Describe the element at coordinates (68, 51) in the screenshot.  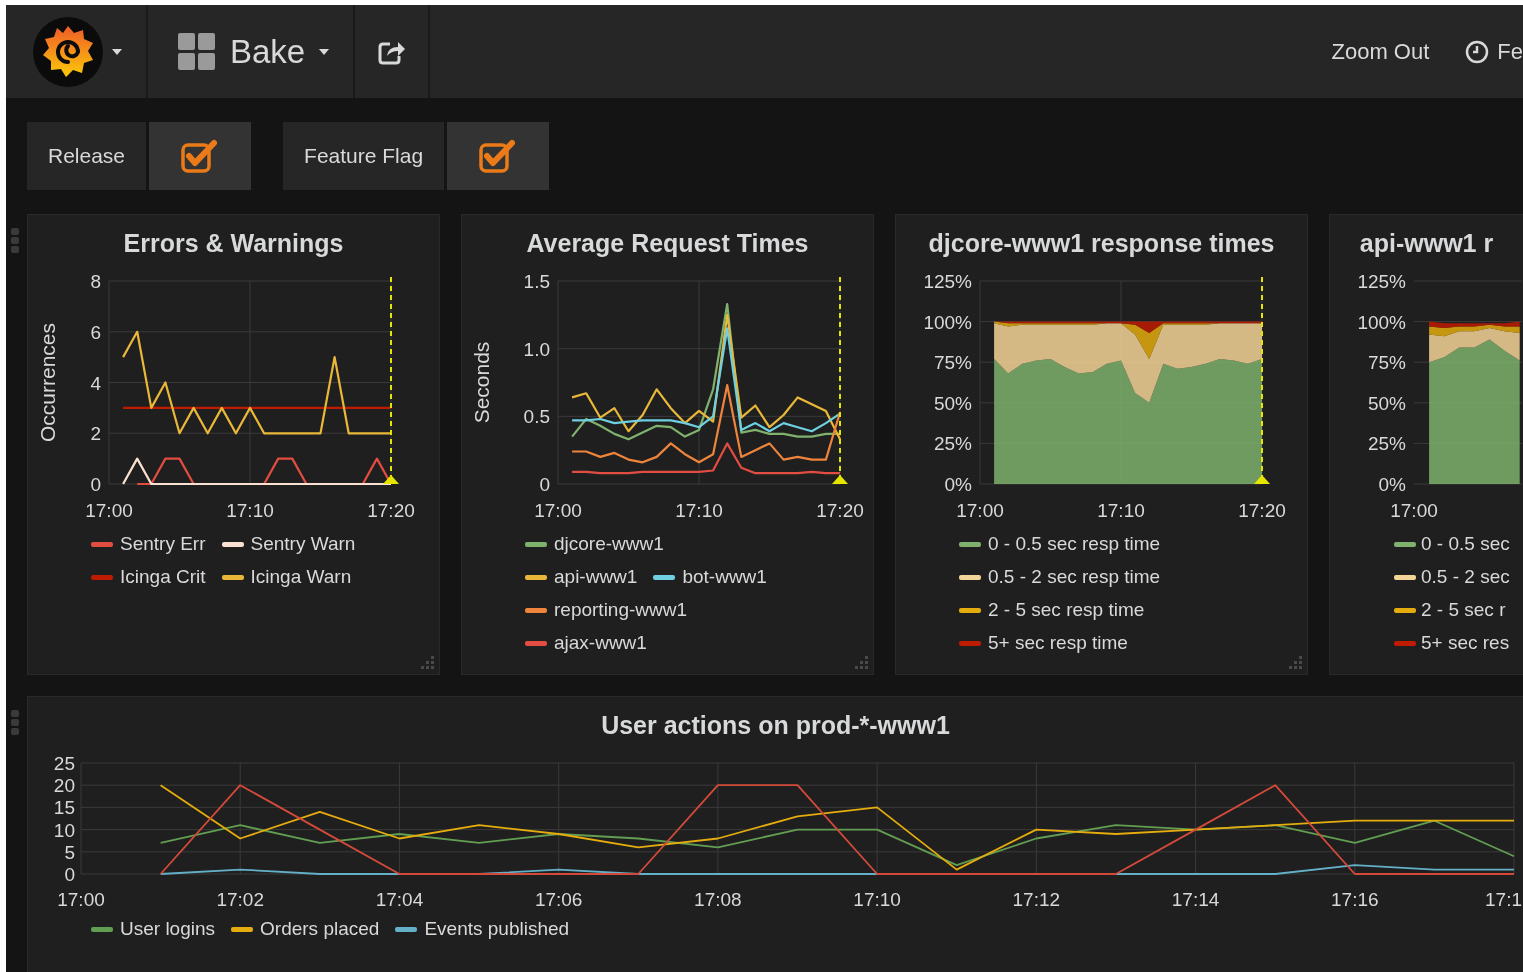
I see `logo-icon` at that location.